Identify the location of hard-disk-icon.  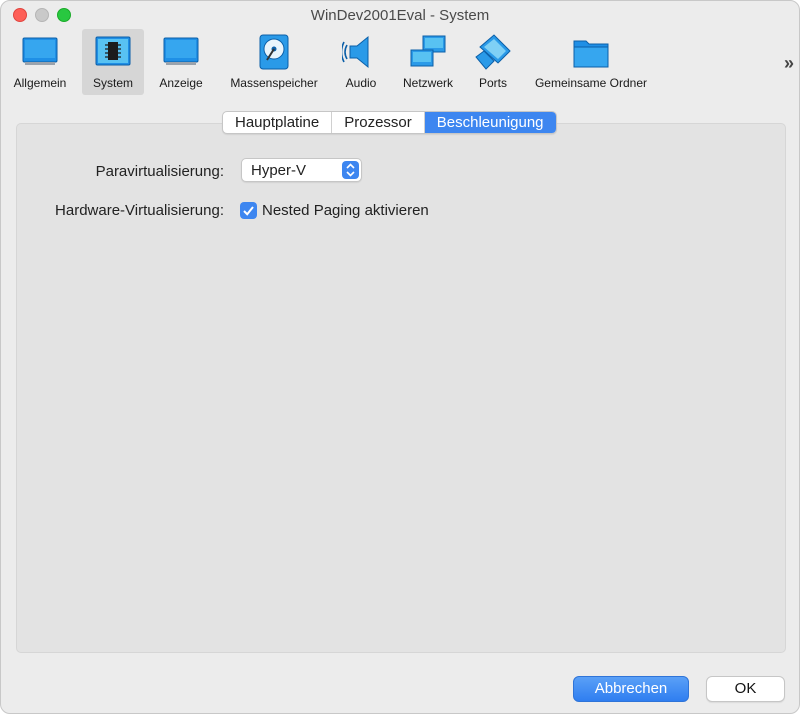
(274, 52).